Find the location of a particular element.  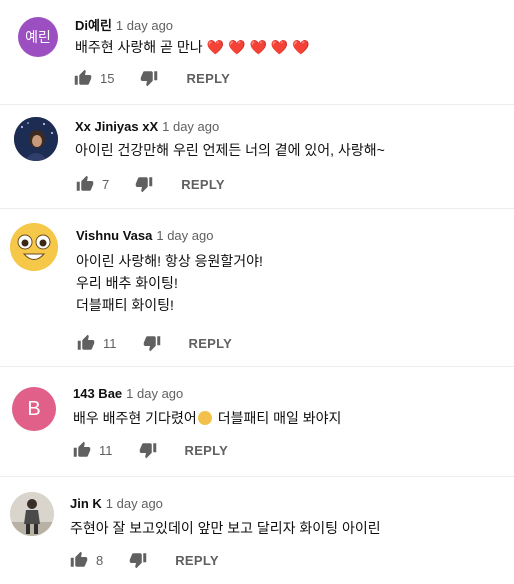

comment-text-line: 배주현 사랑해 곧 만나 is located at coordinates (139, 47).